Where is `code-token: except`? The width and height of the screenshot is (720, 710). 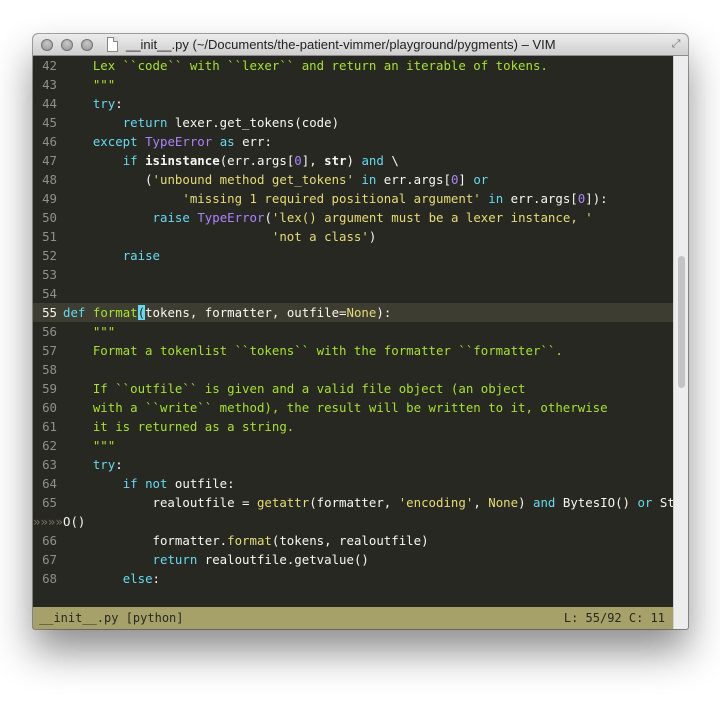 code-token: except is located at coordinates (115, 141).